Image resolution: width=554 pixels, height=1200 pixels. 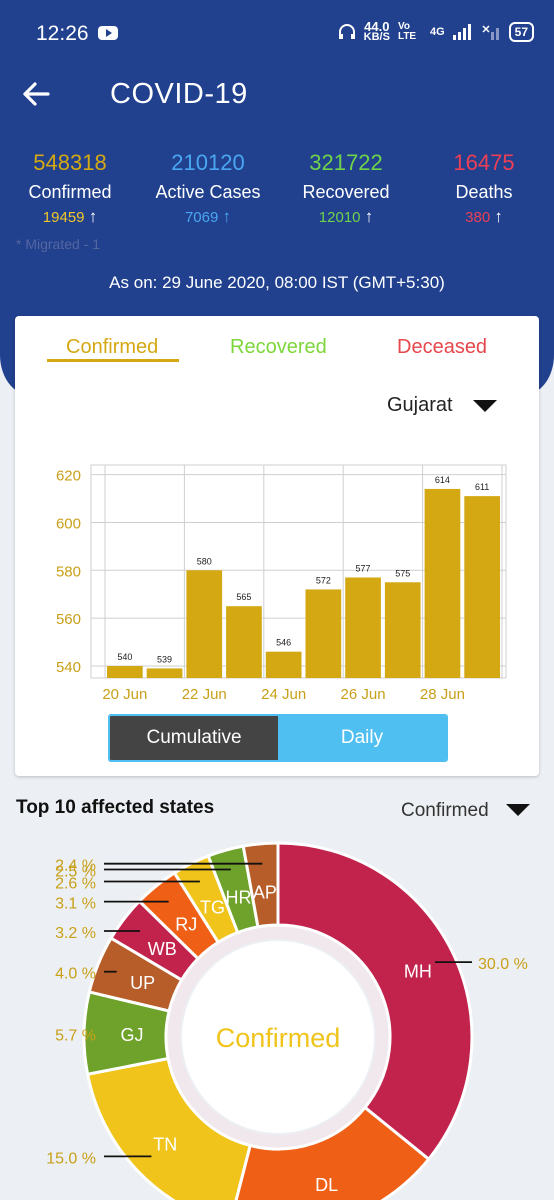 I want to click on stat-delta-value: 380, so click(x=478, y=217).